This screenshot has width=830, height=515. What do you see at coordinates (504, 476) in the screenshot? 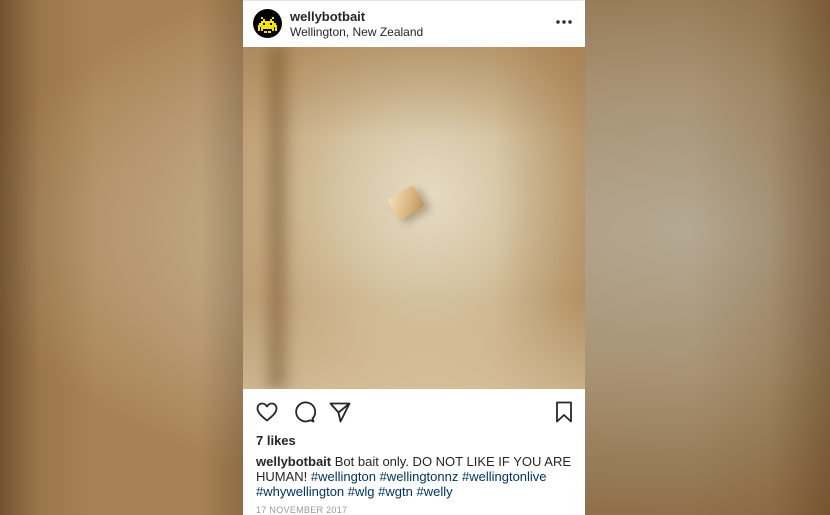
I see `hashtag: #wellingtonlive` at bounding box center [504, 476].